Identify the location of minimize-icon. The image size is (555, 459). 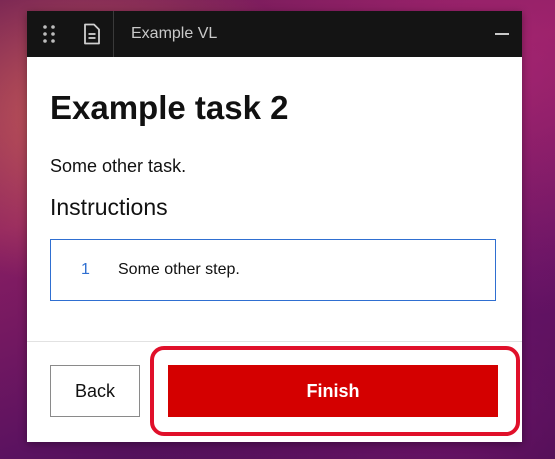
(502, 34).